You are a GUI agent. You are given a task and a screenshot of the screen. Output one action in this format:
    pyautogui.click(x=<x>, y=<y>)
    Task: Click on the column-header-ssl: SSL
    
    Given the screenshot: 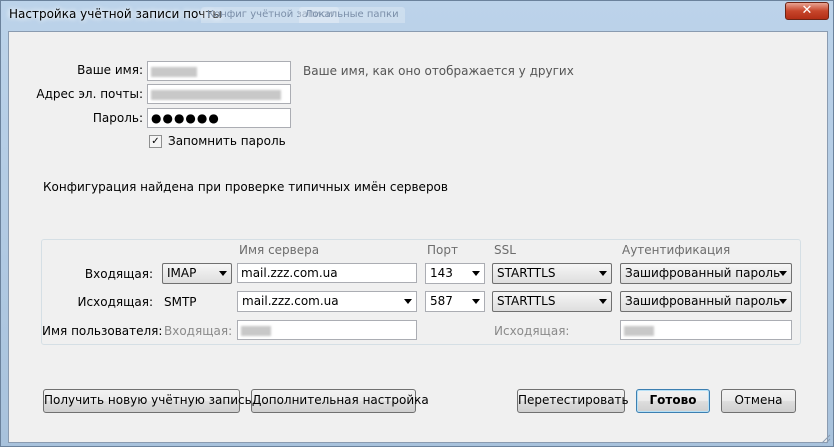 What is the action you would take?
    pyautogui.click(x=505, y=250)
    